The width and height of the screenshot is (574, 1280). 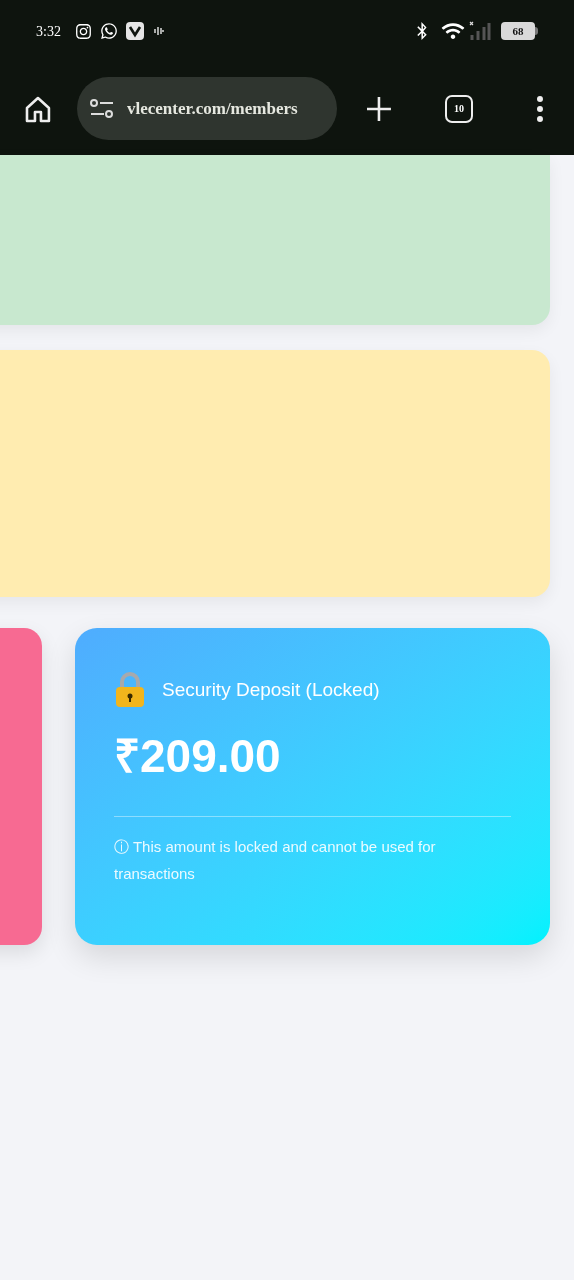 What do you see at coordinates (134, 31) in the screenshot?
I see `v-app-icon` at bounding box center [134, 31].